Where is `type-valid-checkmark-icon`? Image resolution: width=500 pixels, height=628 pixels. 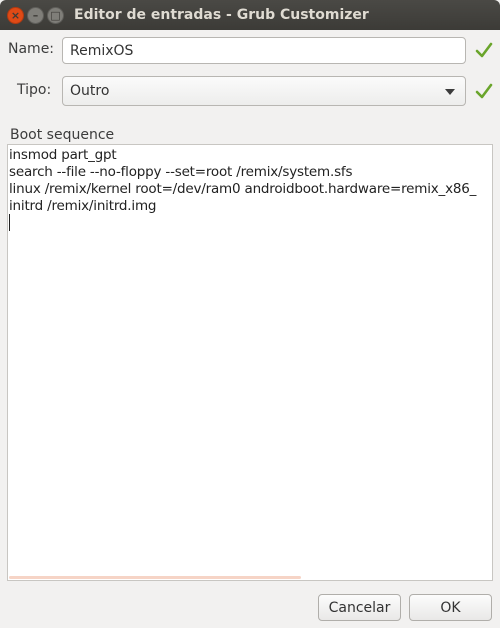
type-valid-checkmark-icon is located at coordinates (484, 91).